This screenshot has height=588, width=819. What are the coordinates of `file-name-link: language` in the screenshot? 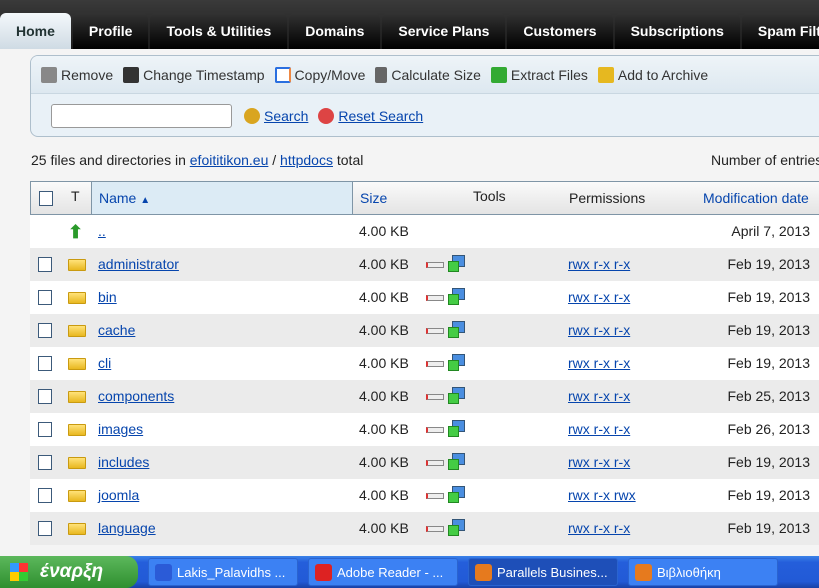 It's located at (127, 528).